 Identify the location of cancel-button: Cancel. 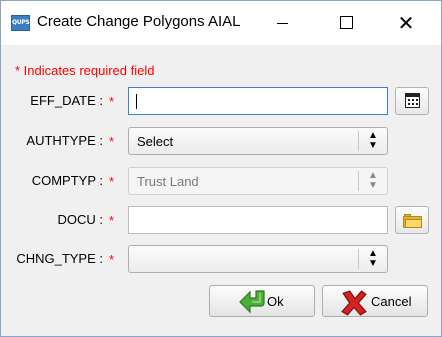
(375, 301).